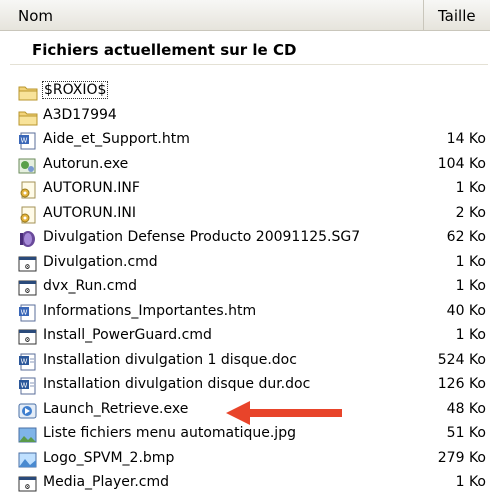 Image resolution: width=490 pixels, height=498 pixels. What do you see at coordinates (36, 16) in the screenshot?
I see `column-header-name-label: Nom` at bounding box center [36, 16].